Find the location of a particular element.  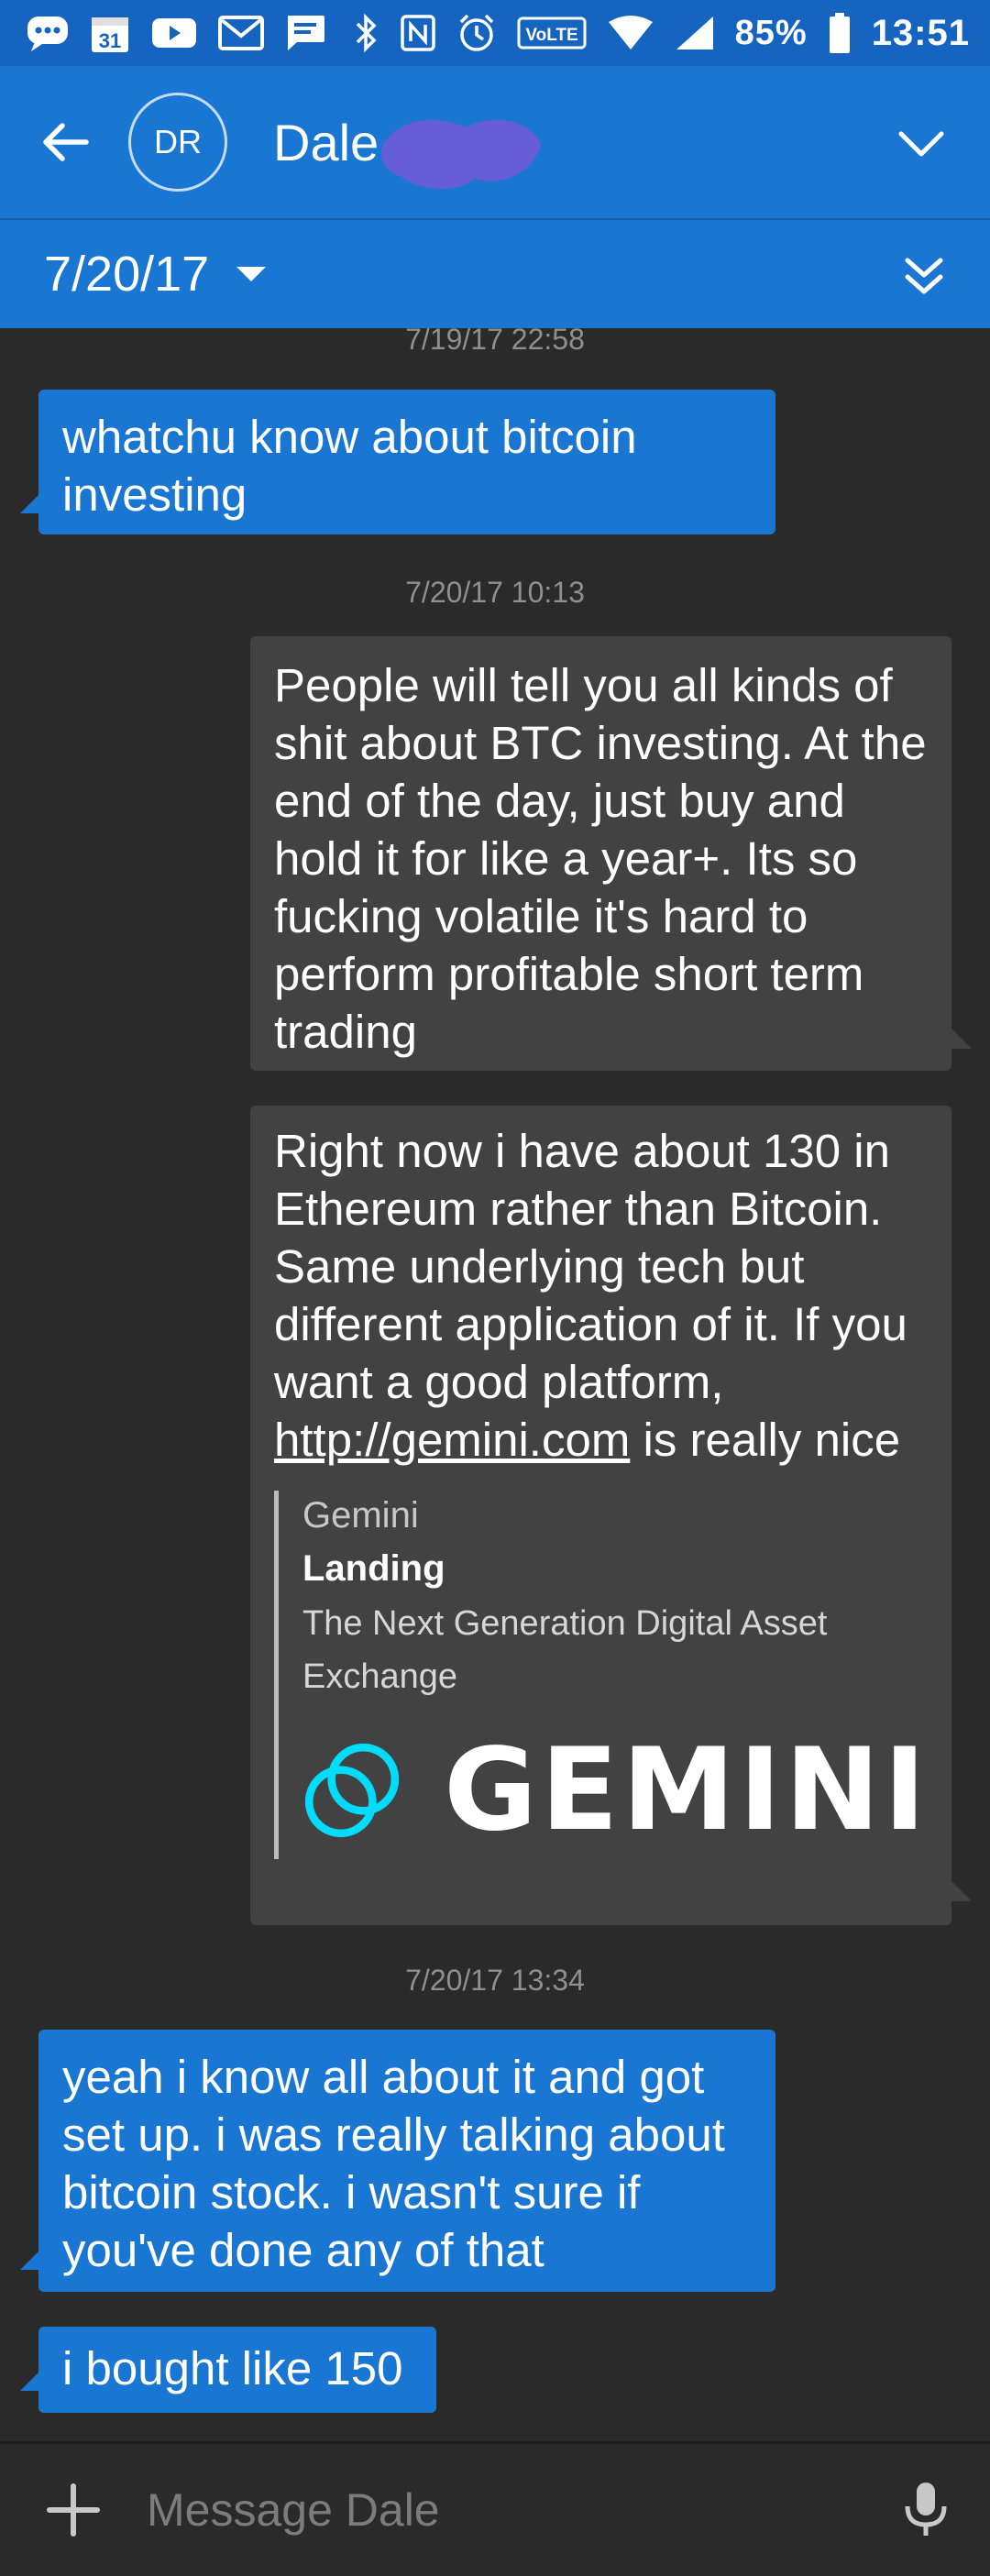

svg-text: 31 is located at coordinates (110, 41).